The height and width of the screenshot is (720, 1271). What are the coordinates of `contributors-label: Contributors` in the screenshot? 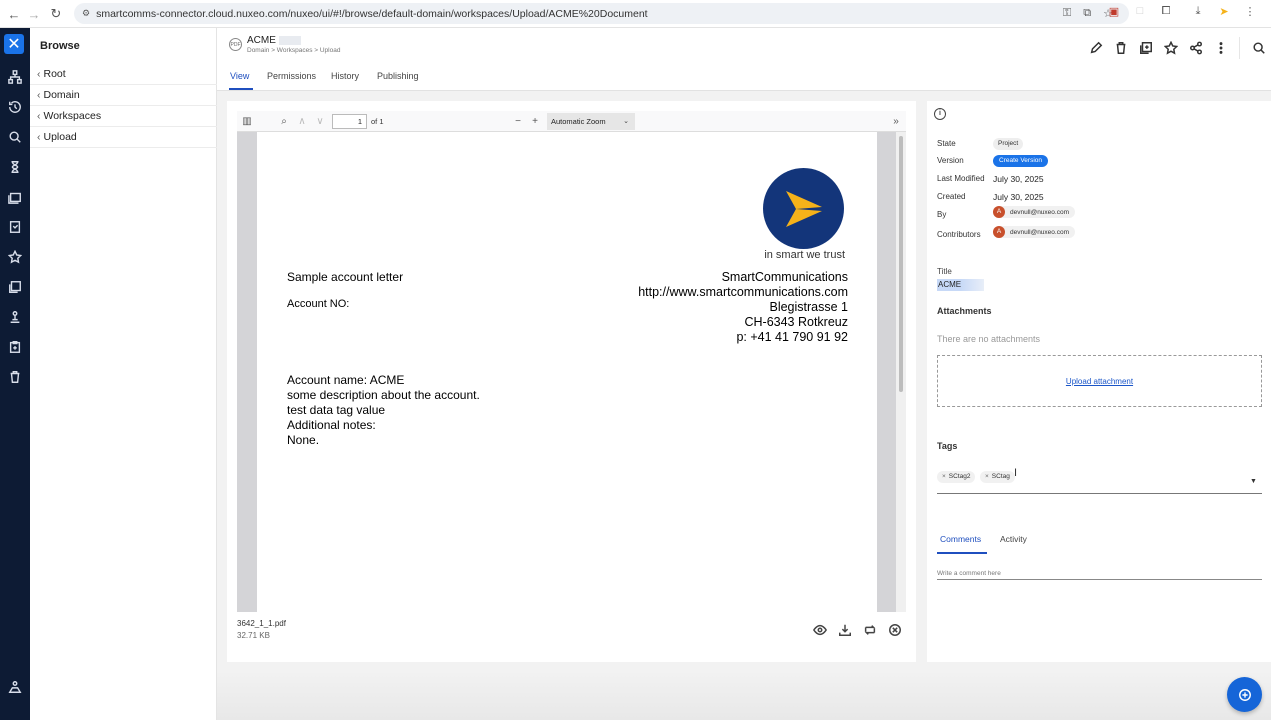 It's located at (959, 234).